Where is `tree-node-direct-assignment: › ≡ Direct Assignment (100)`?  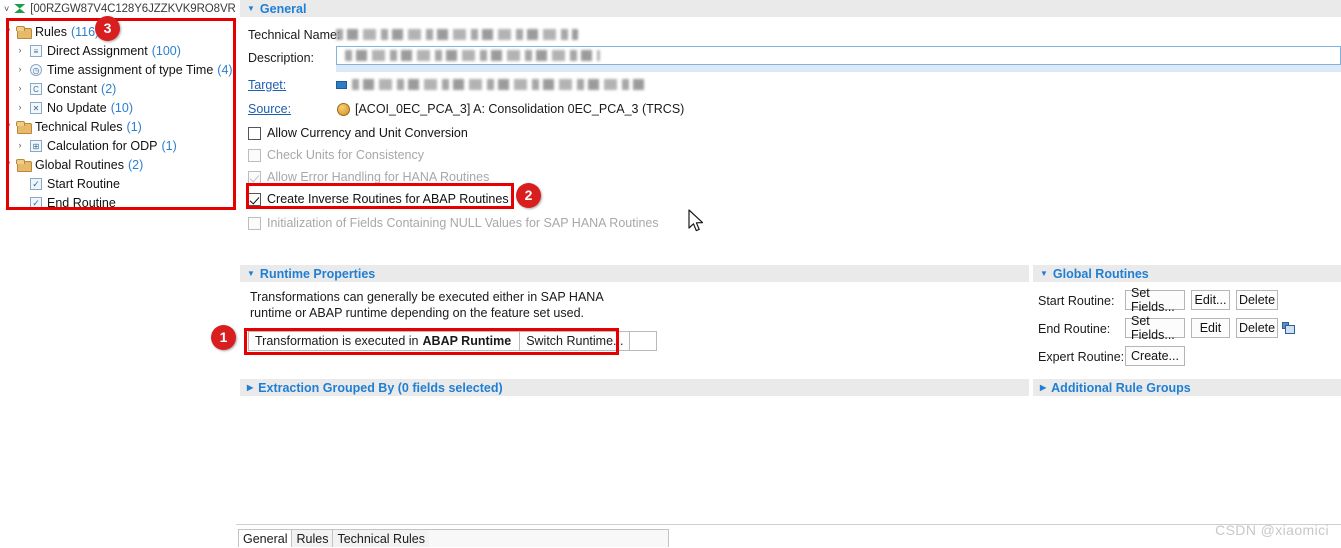 tree-node-direct-assignment: › ≡ Direct Assignment (100) is located at coordinates (118, 50).